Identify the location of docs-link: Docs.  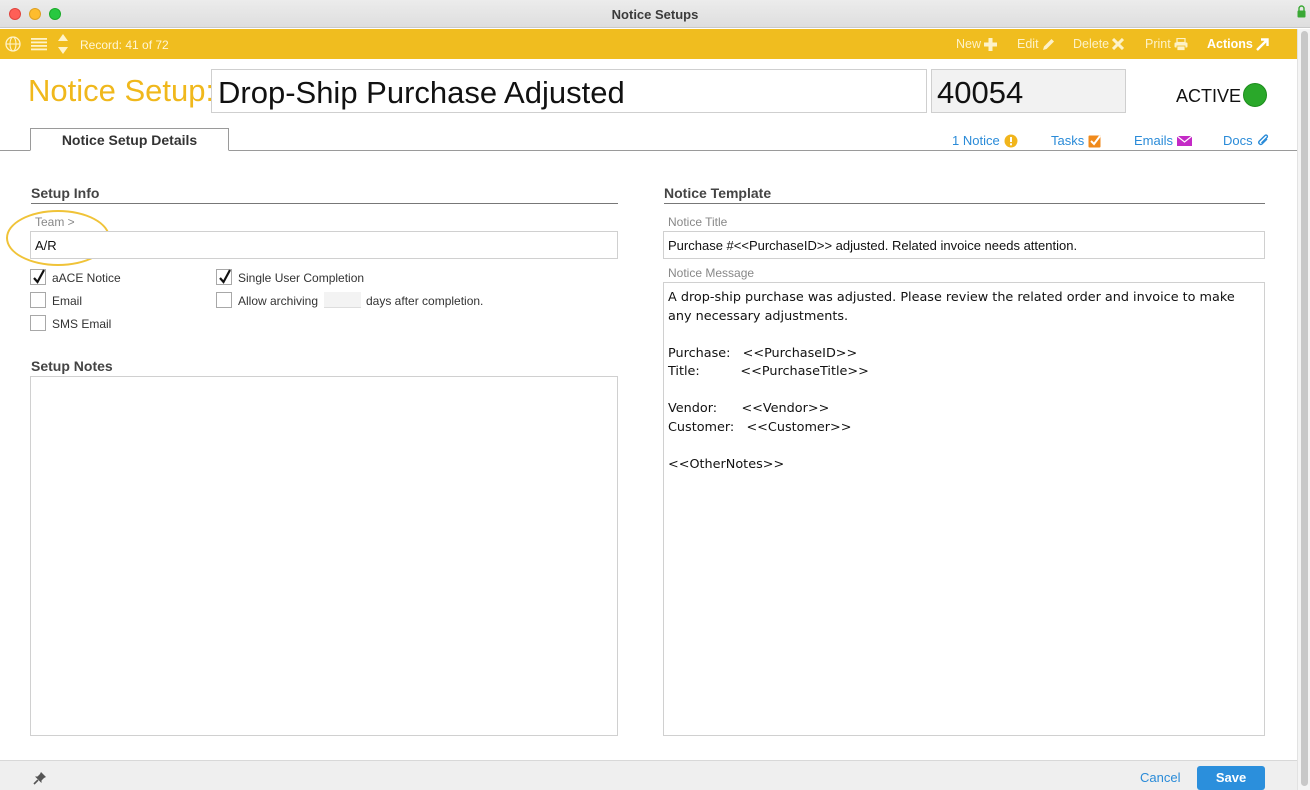
(1247, 140).